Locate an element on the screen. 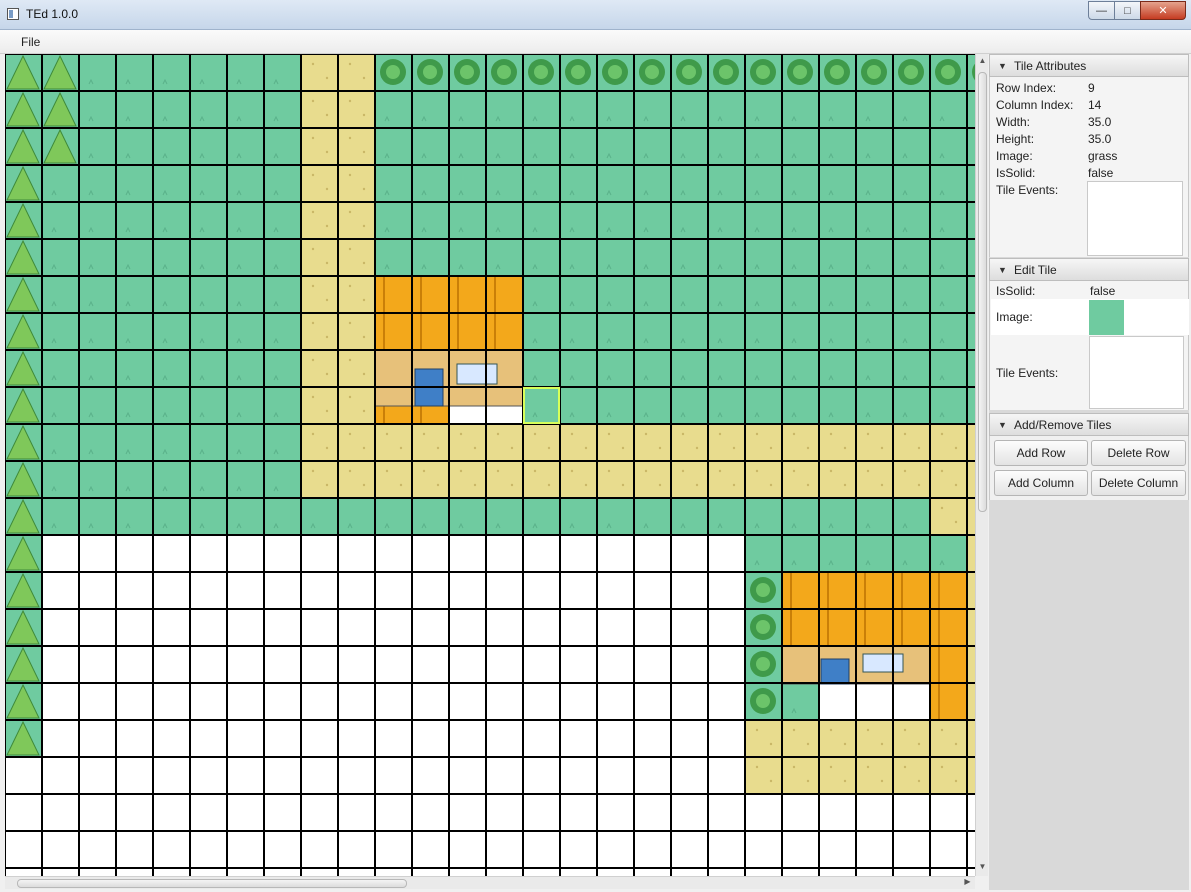 This screenshot has width=1191, height=892. add-column-button: Add Column is located at coordinates (1041, 483).